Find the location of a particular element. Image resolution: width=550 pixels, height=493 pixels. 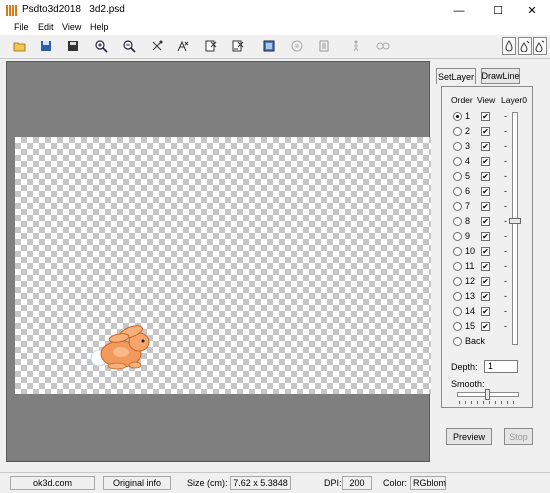

zoom-in-icon is located at coordinates (101, 46).